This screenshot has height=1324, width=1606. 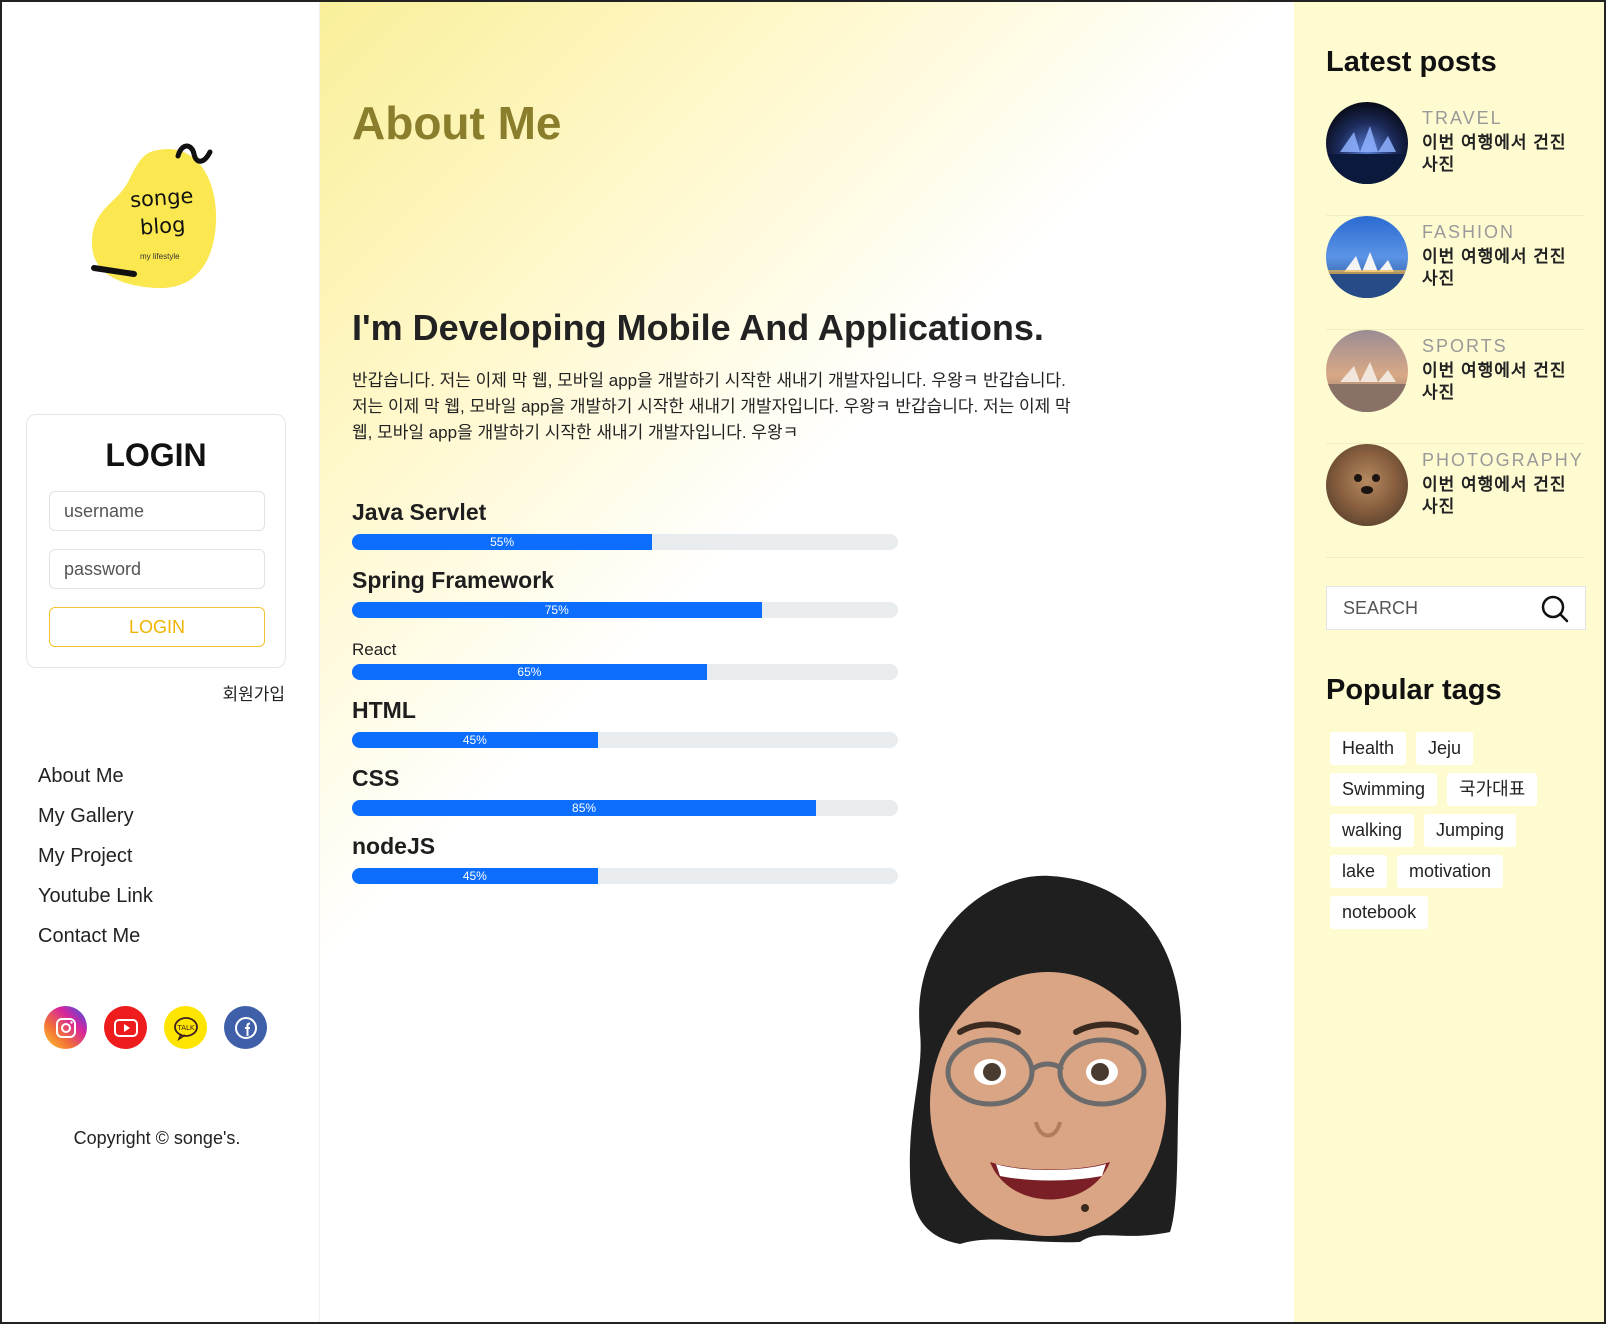 I want to click on svg-text: TALK, so click(x=185, y=1028).